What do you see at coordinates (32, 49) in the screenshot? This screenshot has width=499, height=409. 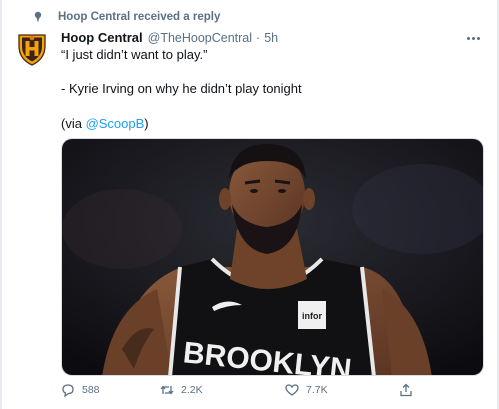 I see `profile-avatar` at bounding box center [32, 49].